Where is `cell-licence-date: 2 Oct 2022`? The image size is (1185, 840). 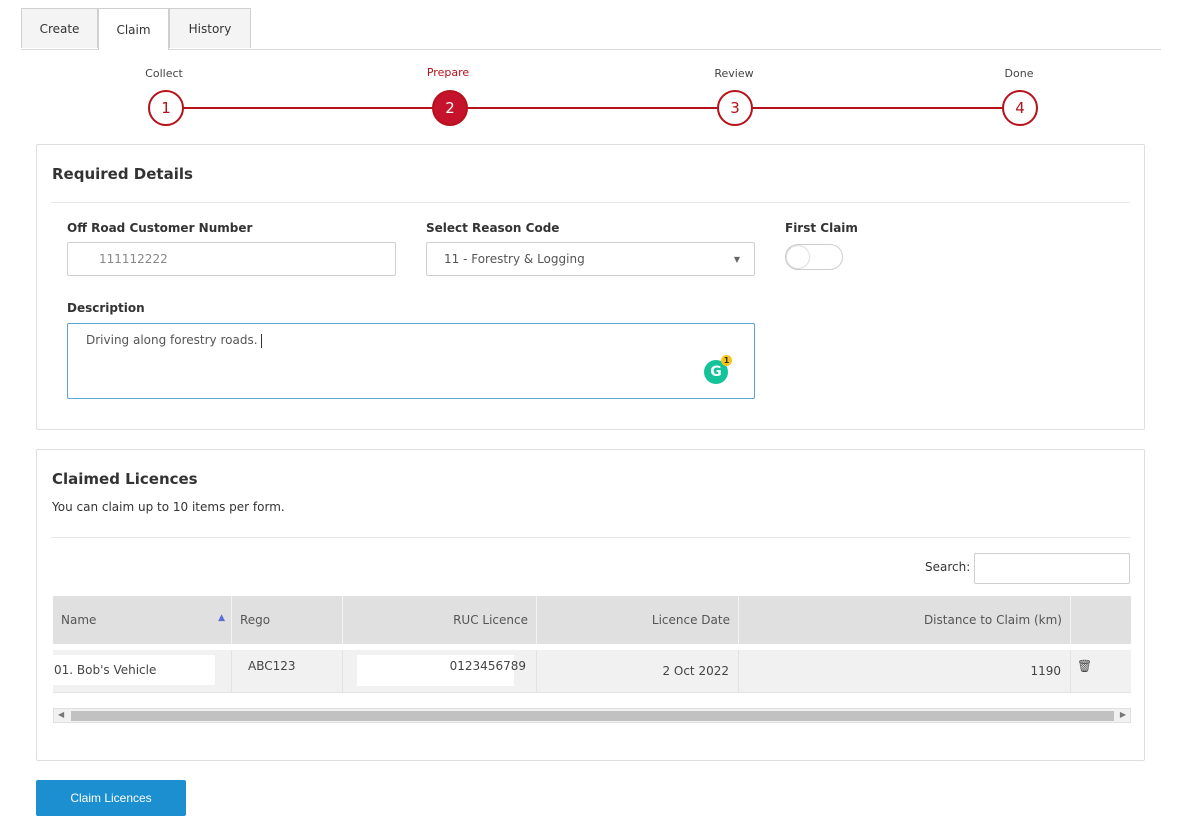
cell-licence-date: 2 Oct 2022 is located at coordinates (638, 671).